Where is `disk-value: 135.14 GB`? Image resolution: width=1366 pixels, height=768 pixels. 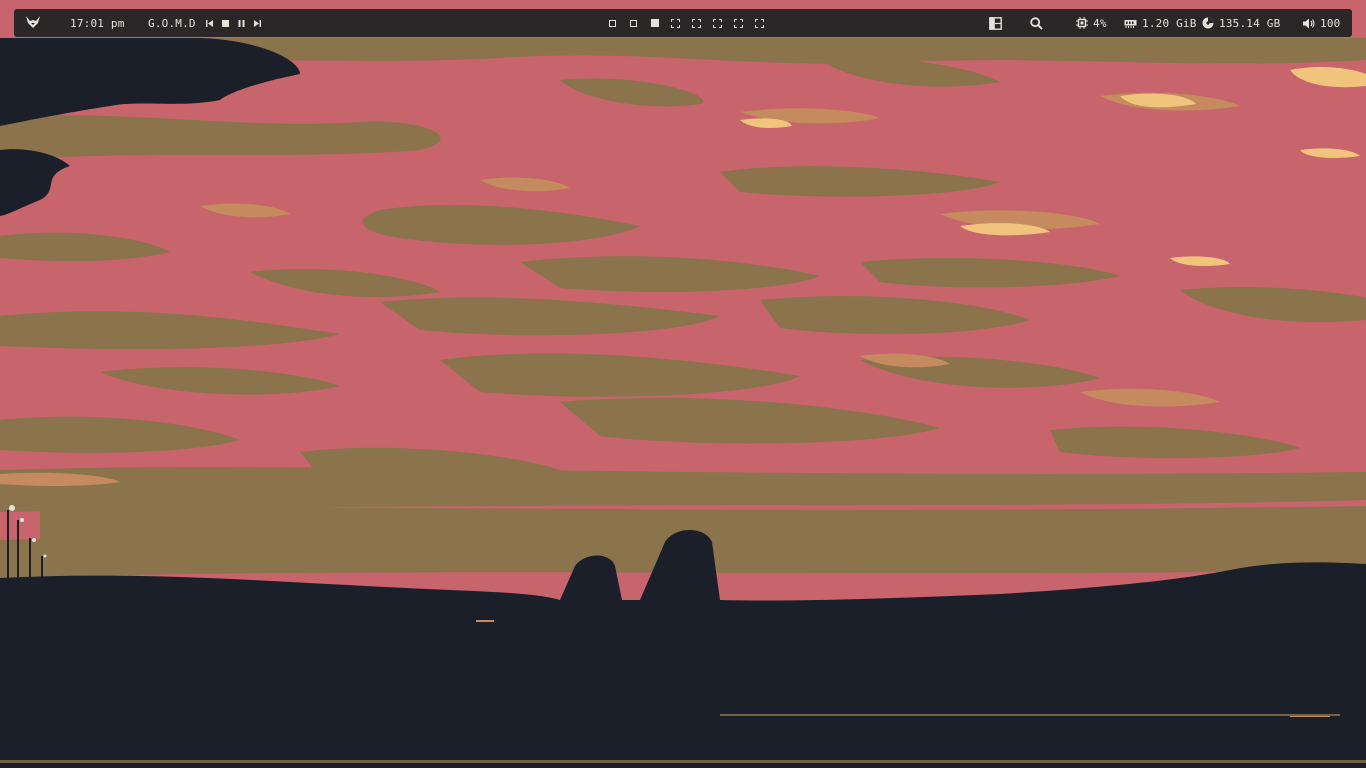
disk-value: 135.14 GB is located at coordinates (1250, 23).